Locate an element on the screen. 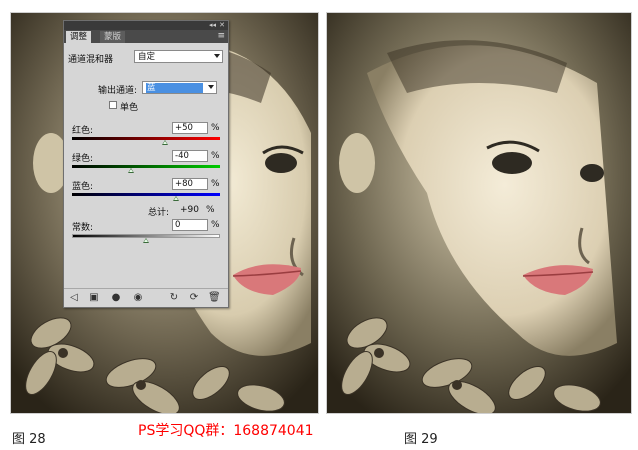 The image size is (638, 450). collapse-icon: ◂◂ is located at coordinates (212, 25).